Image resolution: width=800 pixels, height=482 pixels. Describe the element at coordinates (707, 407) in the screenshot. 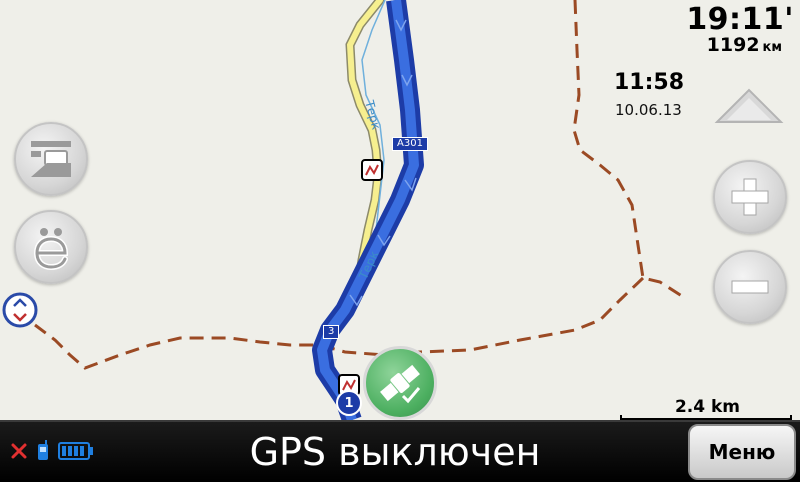

I see `map-scale-label: 2.4 km` at that location.